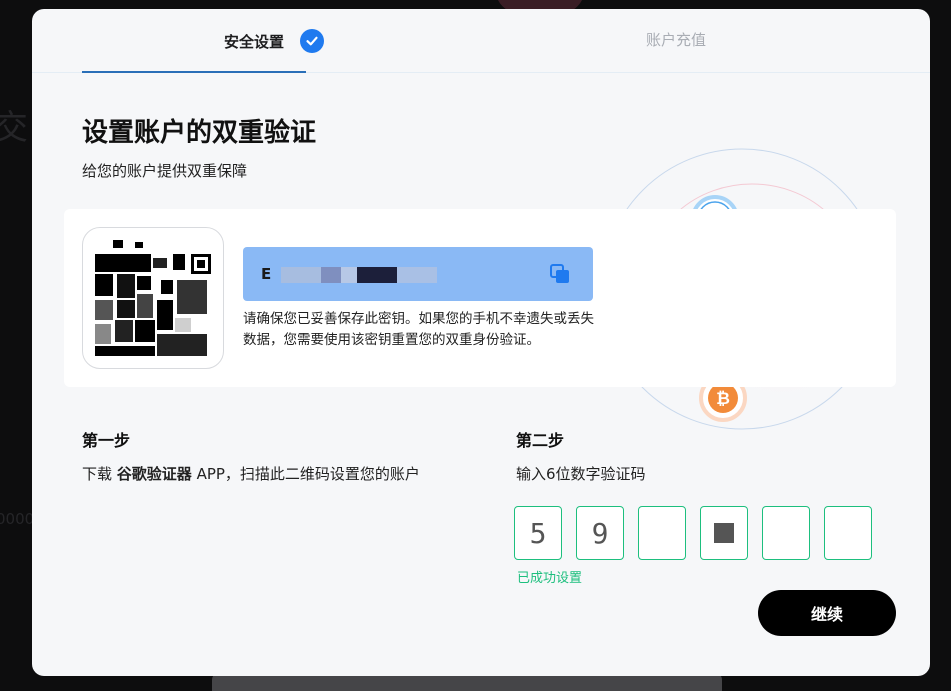 This screenshot has width=951, height=691. I want to click on step1-desc-prefix: 下载, so click(99, 474).